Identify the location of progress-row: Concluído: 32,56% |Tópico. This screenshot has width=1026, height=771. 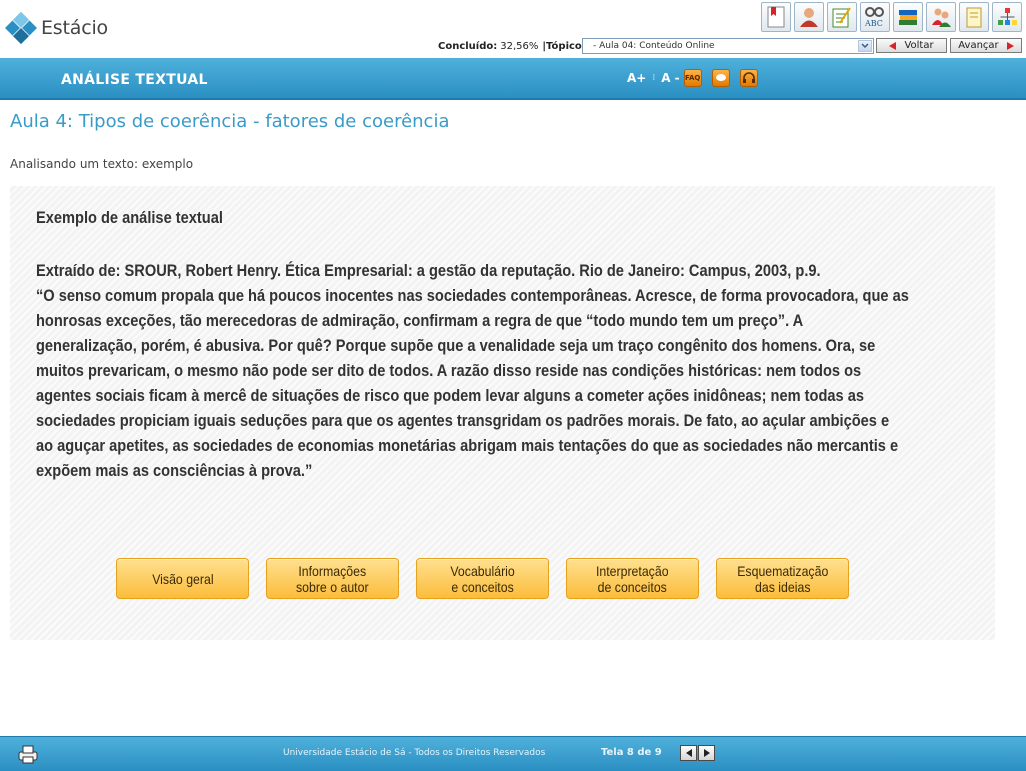
(510, 46).